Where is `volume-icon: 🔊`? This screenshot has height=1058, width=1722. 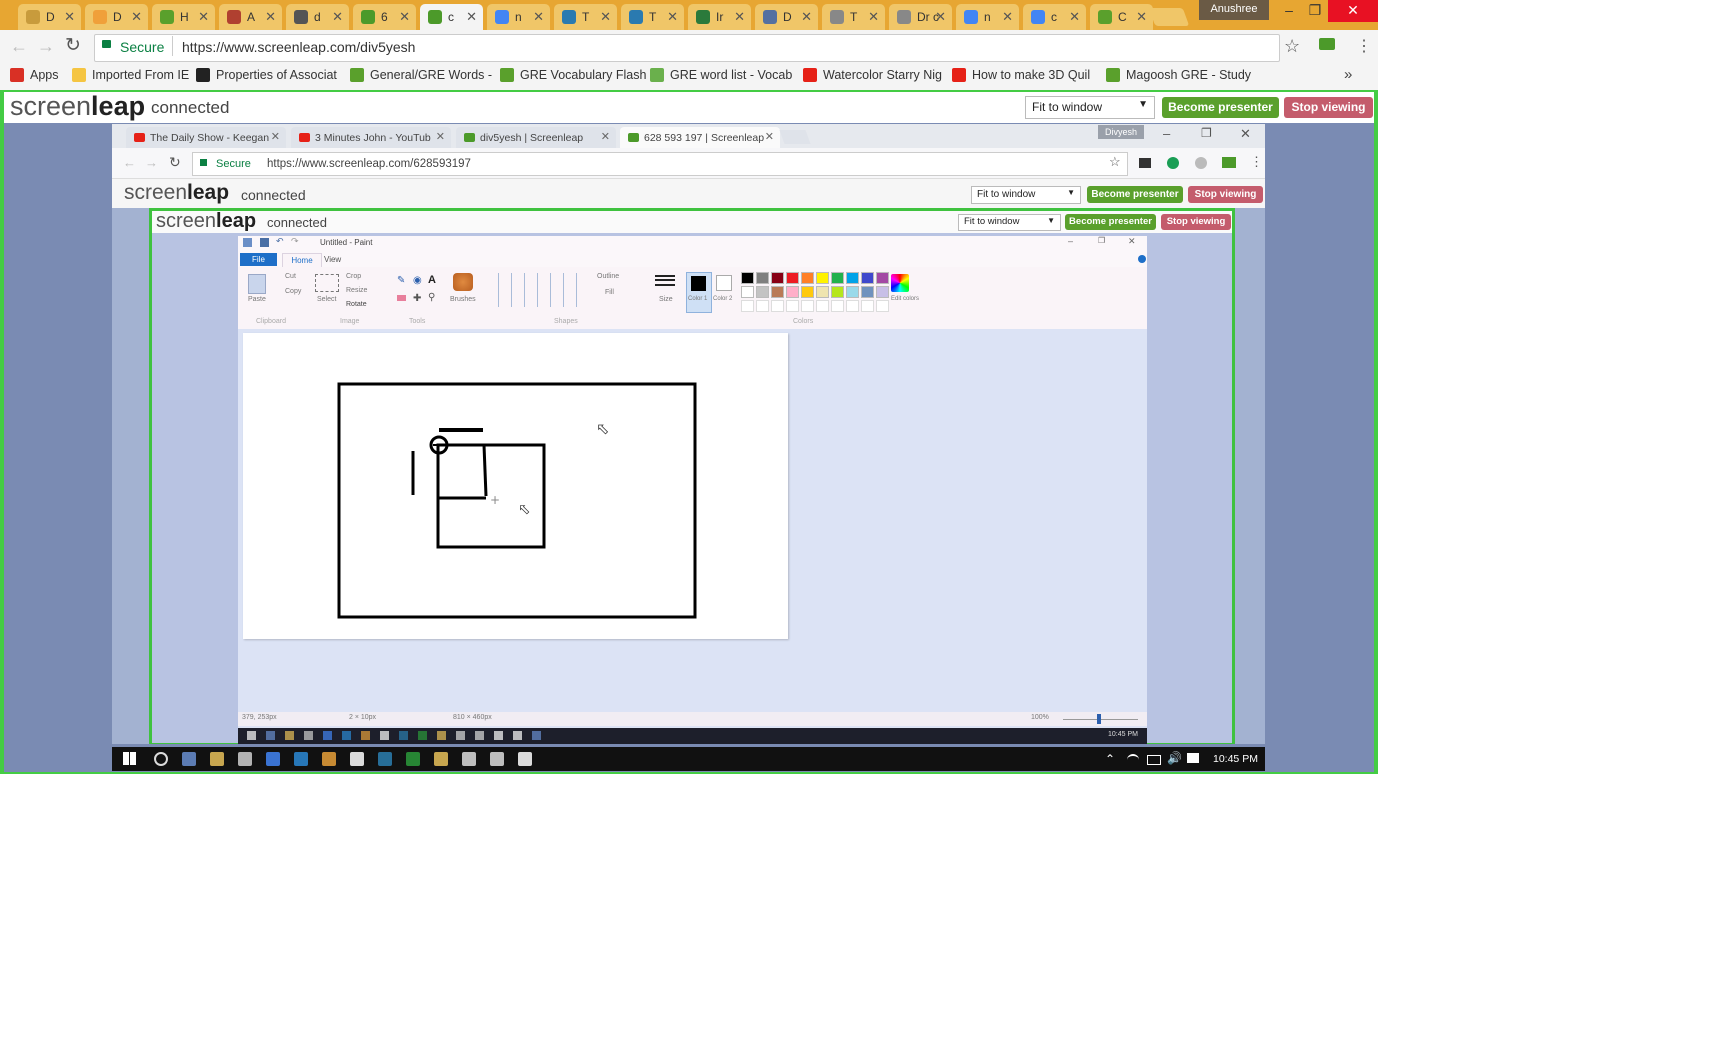
volume-icon: 🔊 is located at coordinates (1174, 758).